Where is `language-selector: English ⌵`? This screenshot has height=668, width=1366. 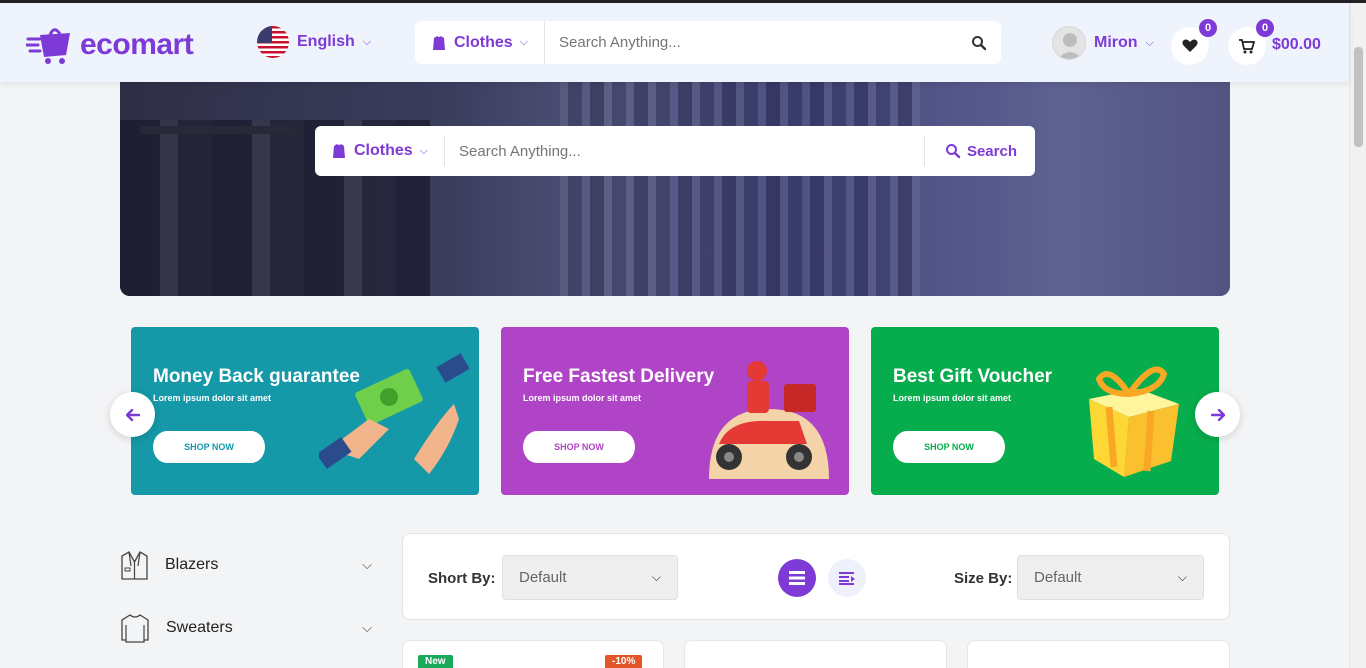 language-selector: English ⌵ is located at coordinates (314, 42).